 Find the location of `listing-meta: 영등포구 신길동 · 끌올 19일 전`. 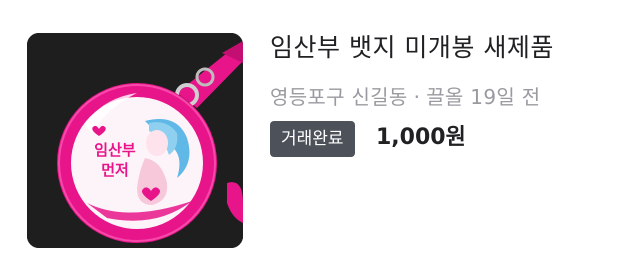

listing-meta: 영등포구 신길동 · 끌올 19일 전 is located at coordinates (405, 97).